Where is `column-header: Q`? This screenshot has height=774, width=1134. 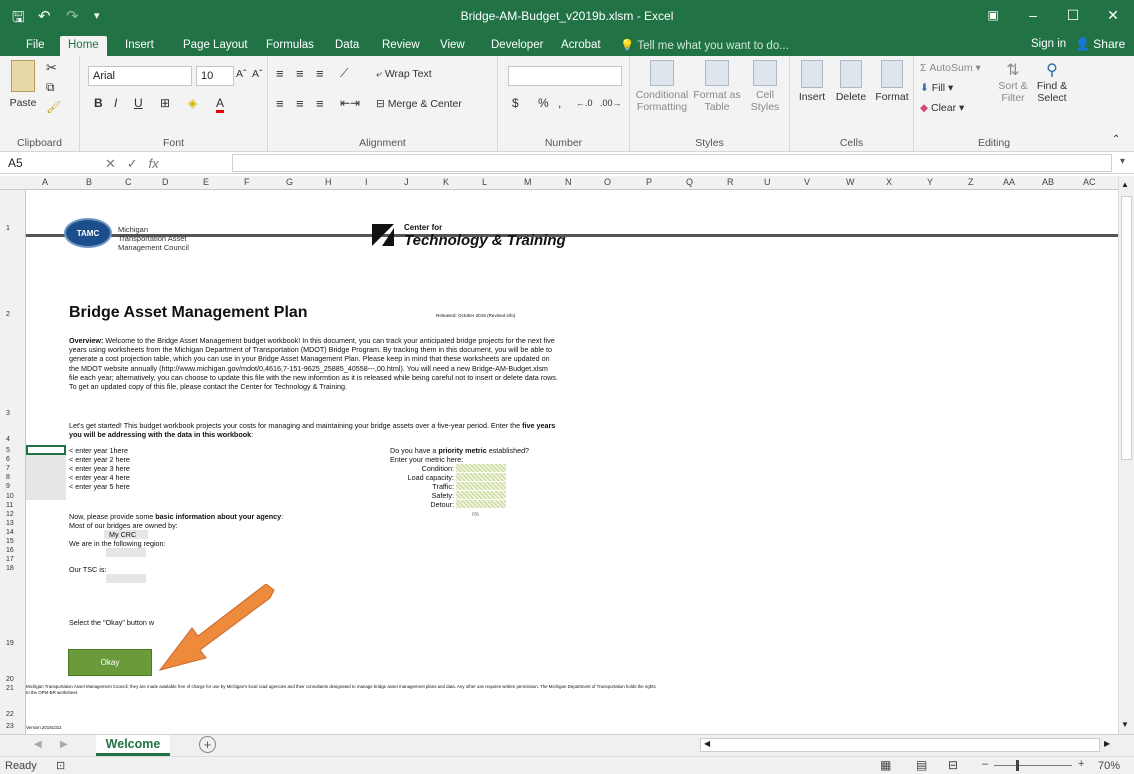
column-header: Q is located at coordinates (689, 182).